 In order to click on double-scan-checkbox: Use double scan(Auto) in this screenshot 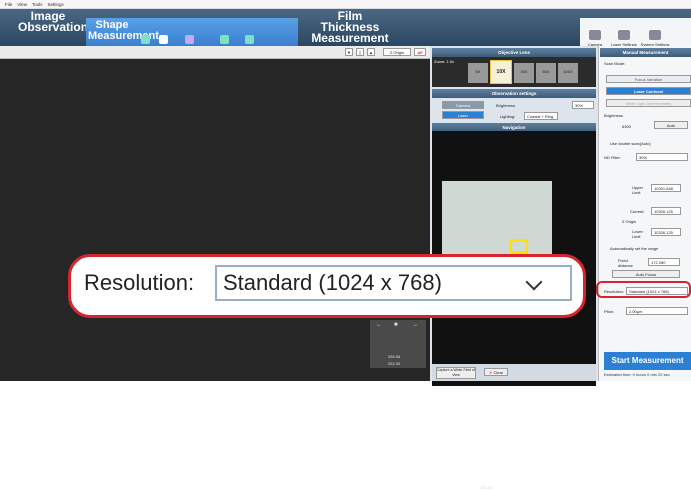, I will do `click(630, 143)`.